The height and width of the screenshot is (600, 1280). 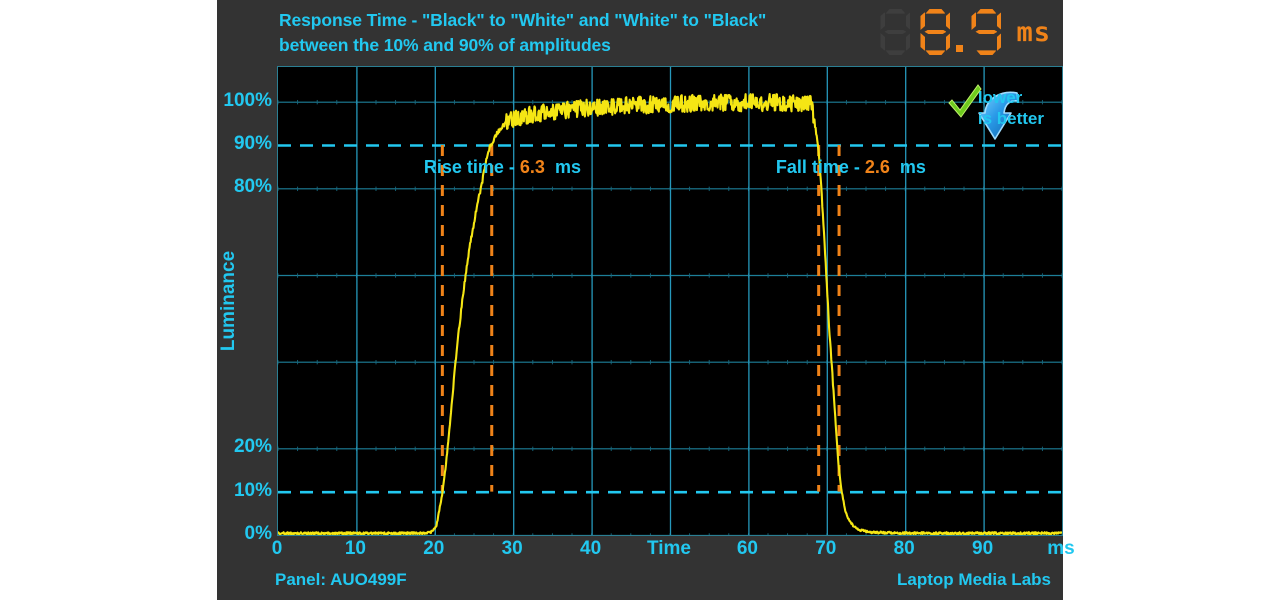 What do you see at coordinates (252, 143) in the screenshot?
I see `y-tick-90pct: 90%` at bounding box center [252, 143].